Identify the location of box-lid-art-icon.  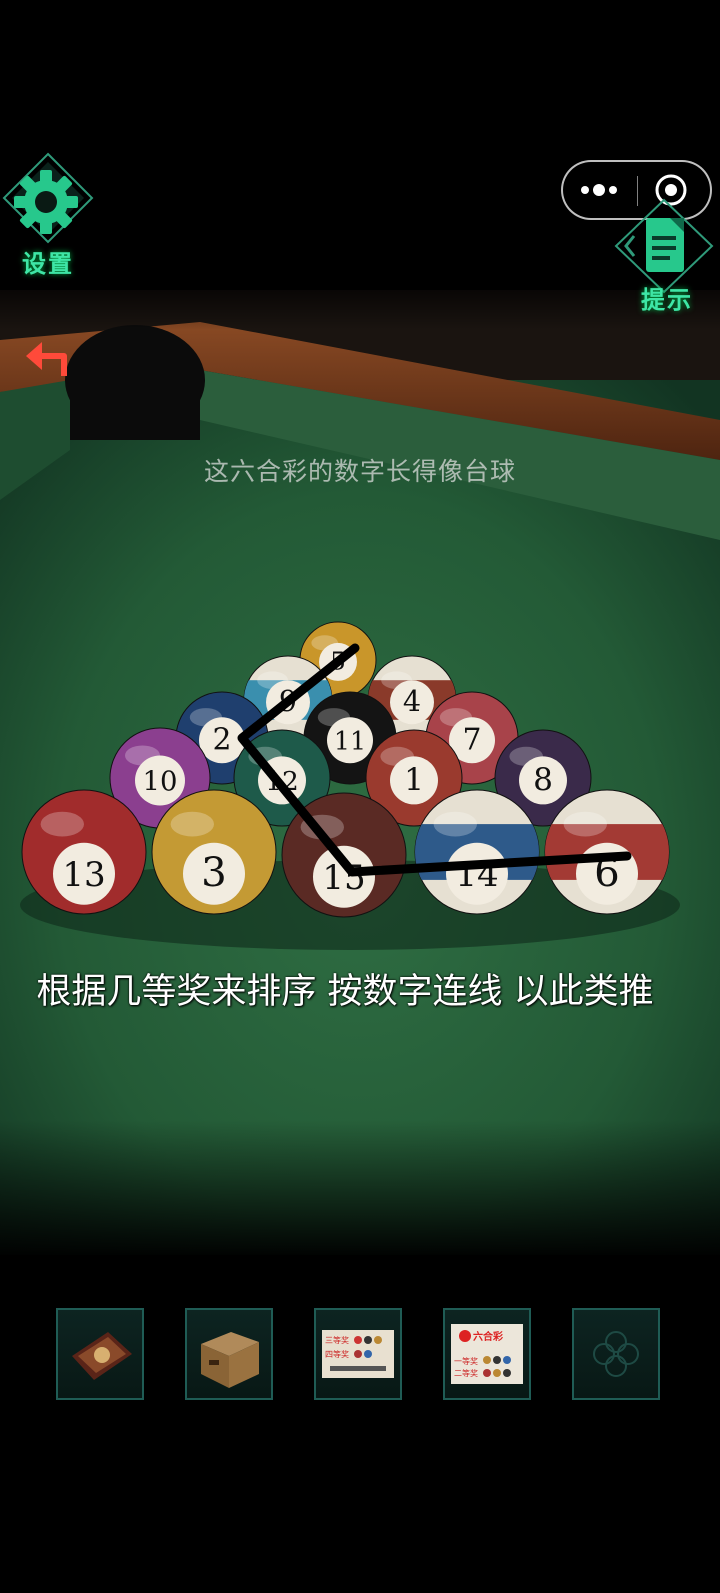
(102, 1356).